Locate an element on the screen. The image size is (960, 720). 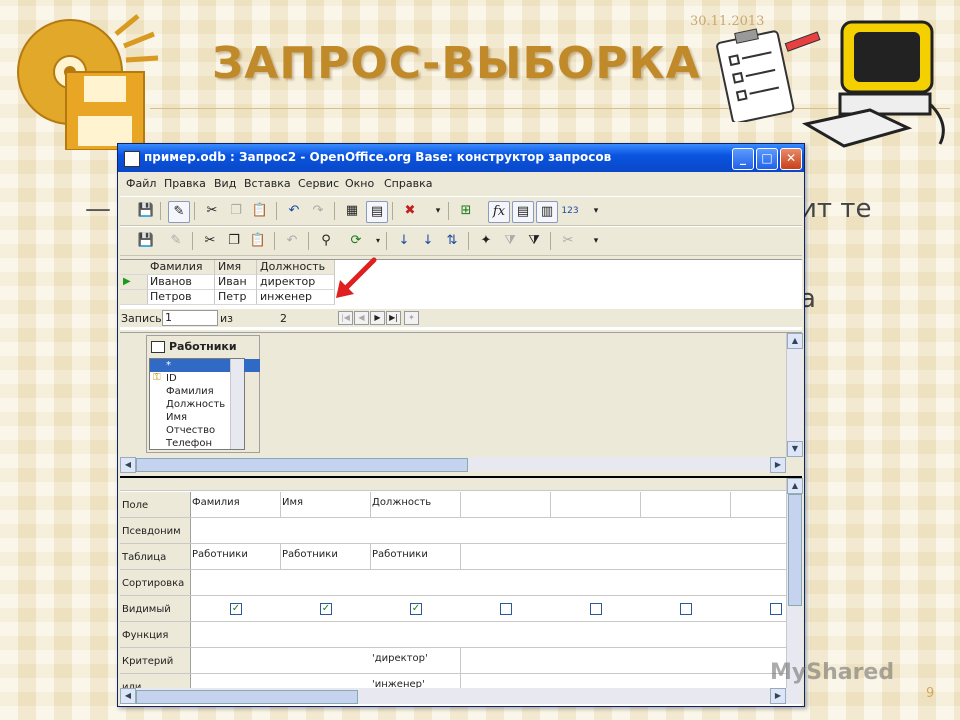
grid-row-label: Сортировка is located at coordinates (155, 582).